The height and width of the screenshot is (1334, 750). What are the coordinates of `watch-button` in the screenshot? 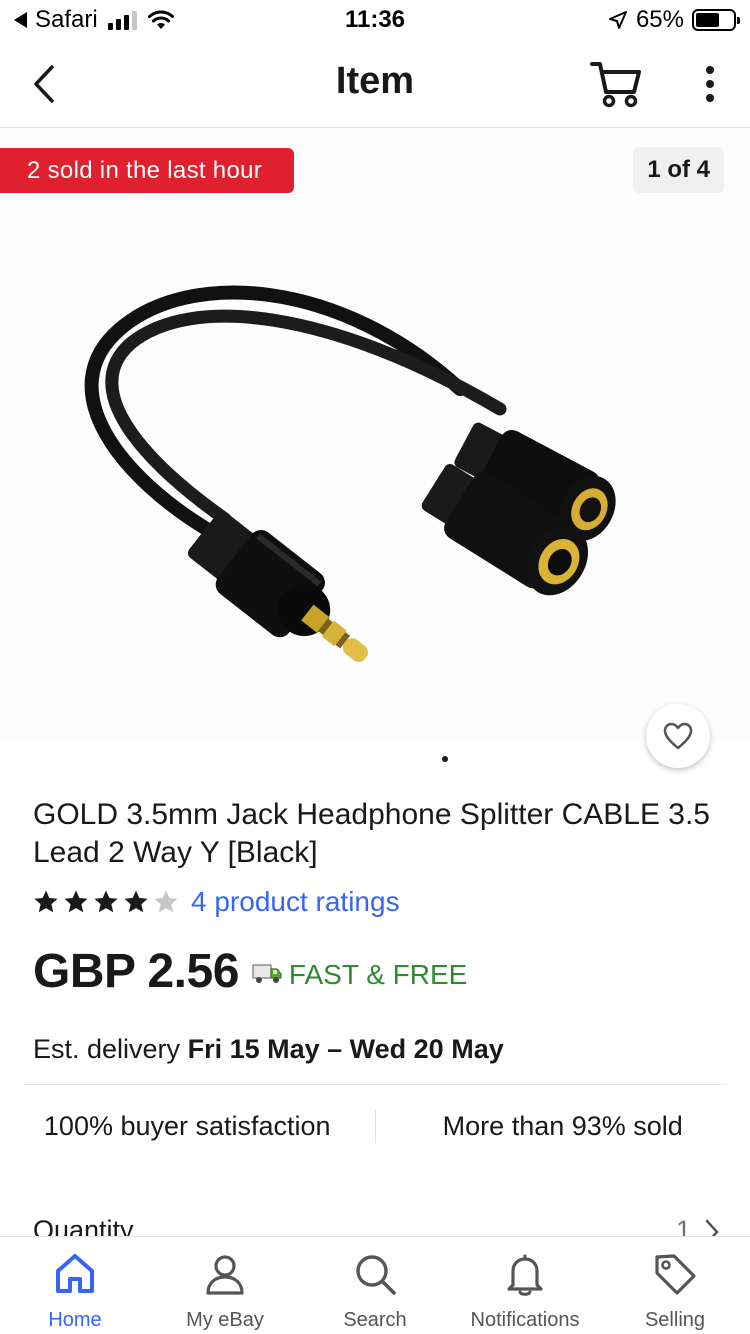 It's located at (678, 736).